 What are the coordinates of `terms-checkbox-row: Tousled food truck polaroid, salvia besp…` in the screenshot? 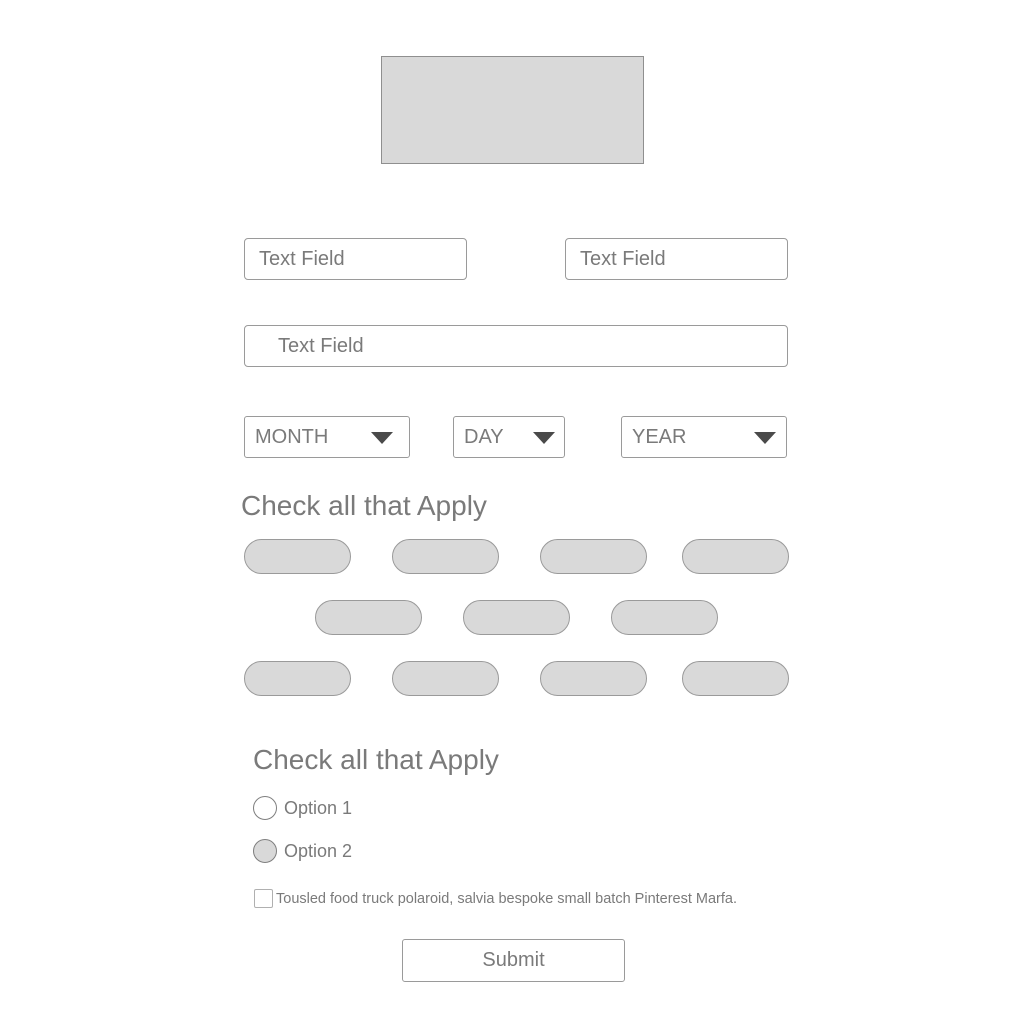 It's located at (495, 898).